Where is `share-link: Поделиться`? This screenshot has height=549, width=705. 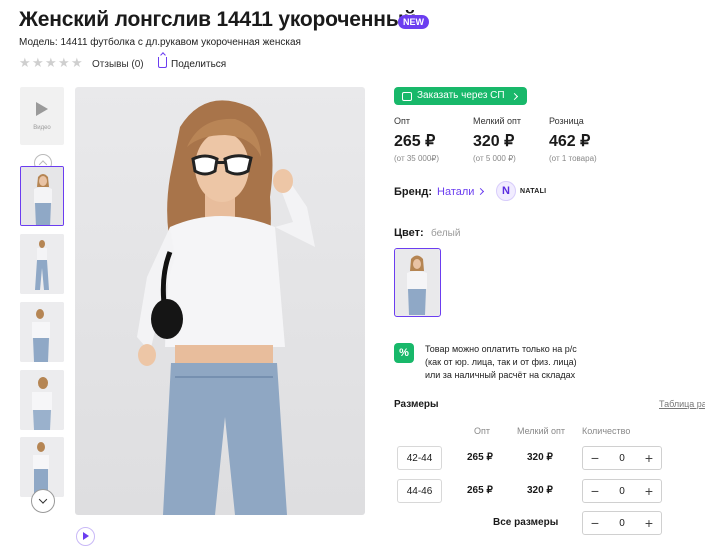
share-link: Поделиться is located at coordinates (198, 64).